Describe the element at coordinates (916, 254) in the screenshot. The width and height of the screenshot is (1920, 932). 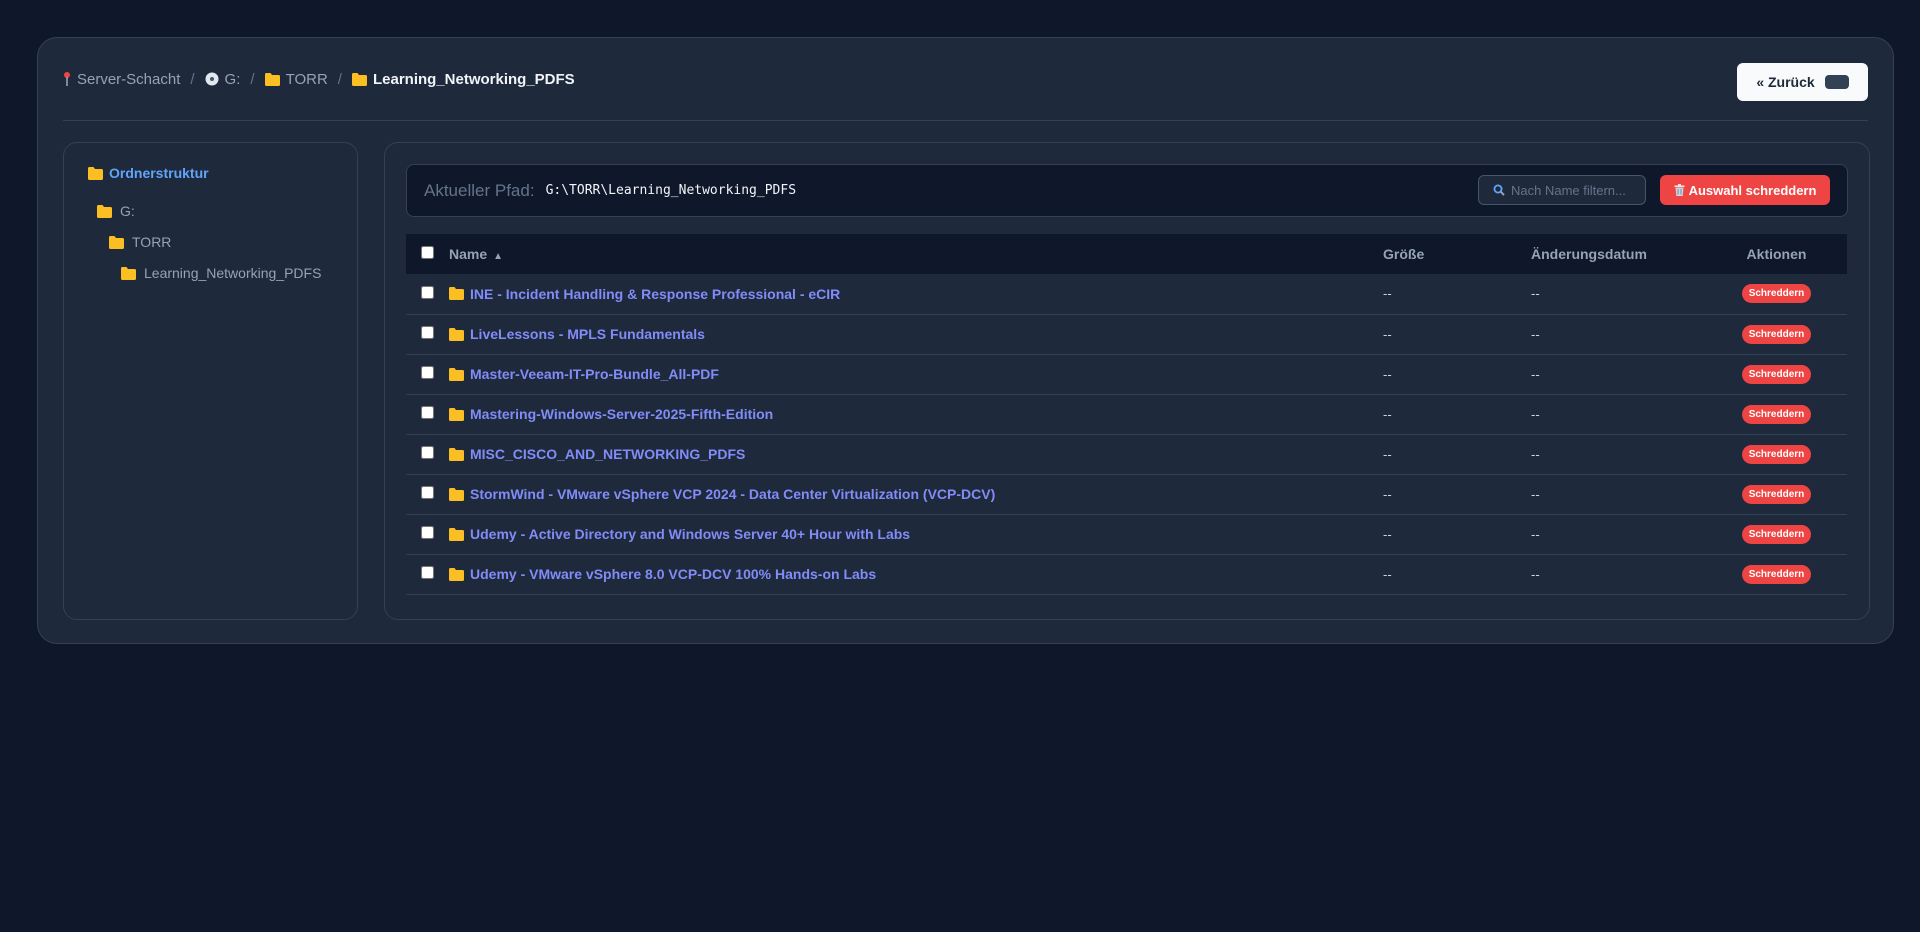
I see `column-header-name: Name ▲` at that location.